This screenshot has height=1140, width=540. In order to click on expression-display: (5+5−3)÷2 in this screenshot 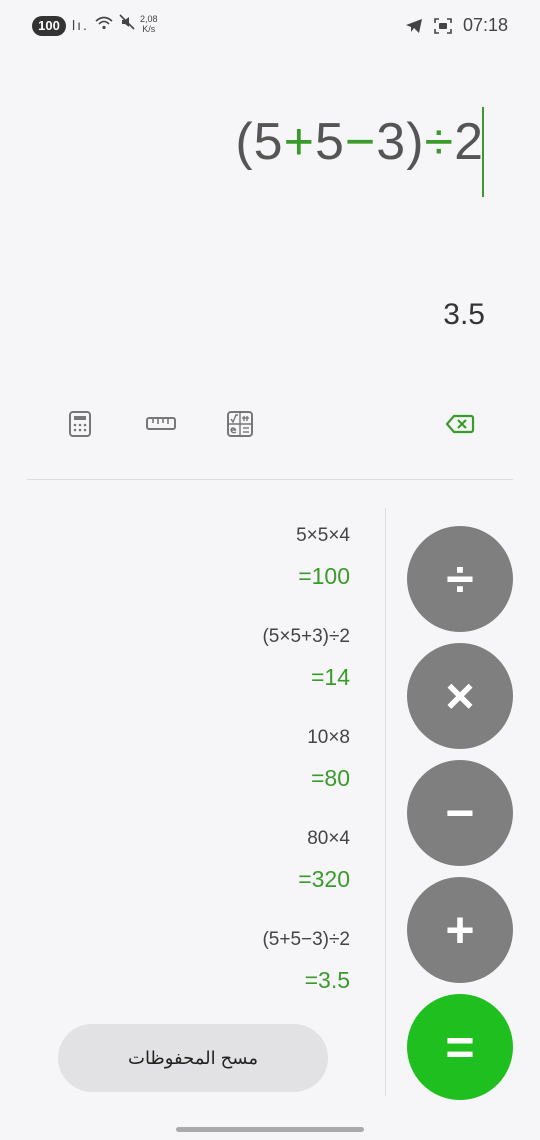, I will do `click(359, 142)`.